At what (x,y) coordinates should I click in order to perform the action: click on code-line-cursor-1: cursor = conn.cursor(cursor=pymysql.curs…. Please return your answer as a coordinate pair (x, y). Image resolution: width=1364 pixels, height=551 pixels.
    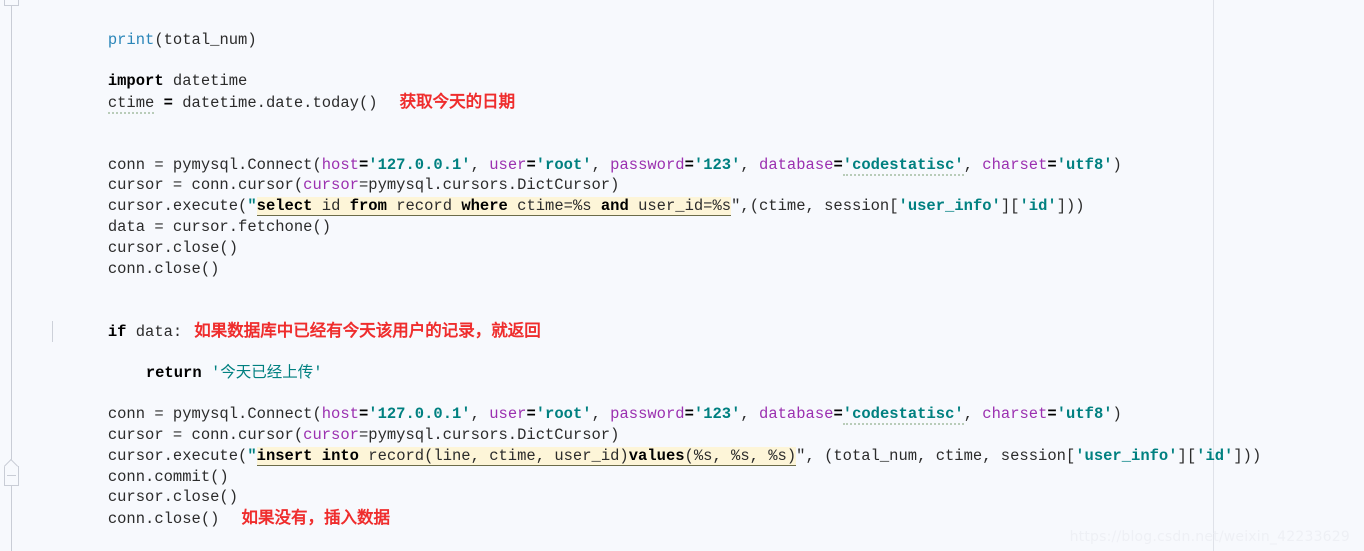
    Looking at the image, I should click on (682, 174).